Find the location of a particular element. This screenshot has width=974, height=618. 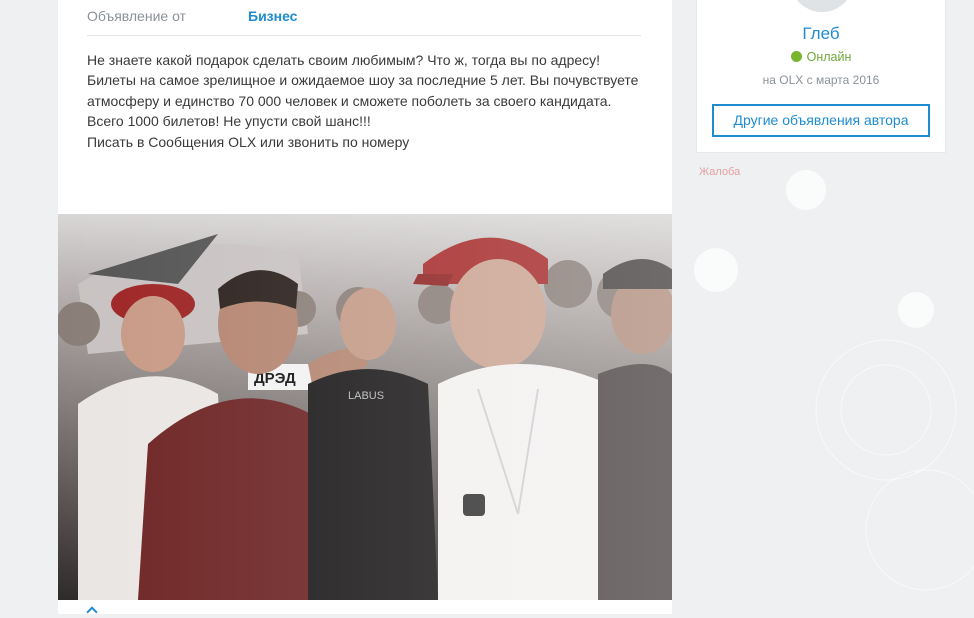

online-dot-icon is located at coordinates (796, 56).